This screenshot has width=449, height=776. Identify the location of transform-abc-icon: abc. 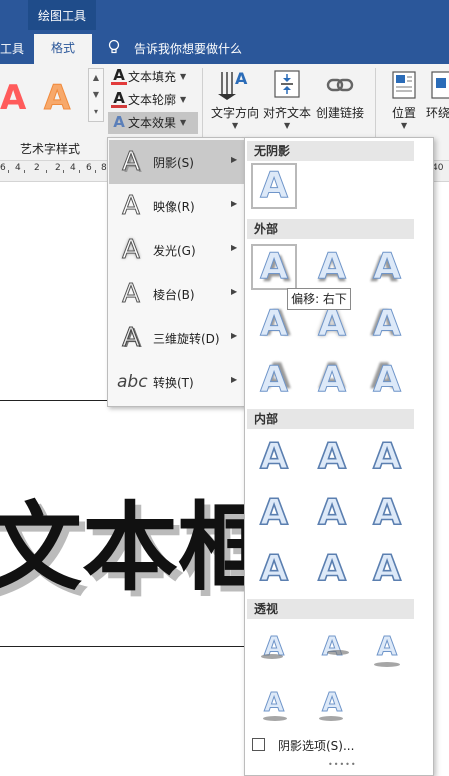
(132, 382).